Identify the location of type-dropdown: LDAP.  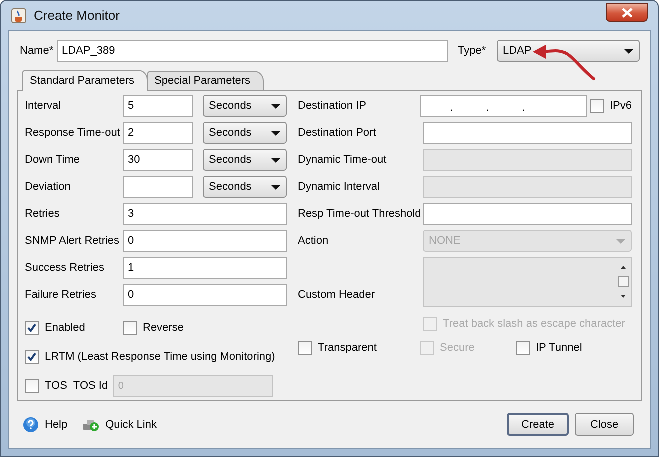
(568, 51).